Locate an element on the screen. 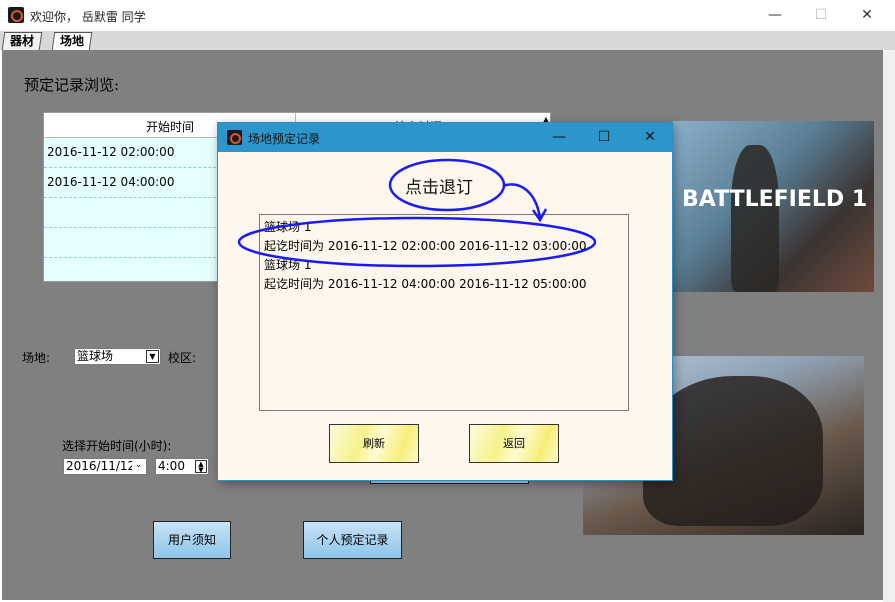 Image resolution: width=895 pixels, height=602 pixels. annotation-overlay is located at coordinates (417, 213).